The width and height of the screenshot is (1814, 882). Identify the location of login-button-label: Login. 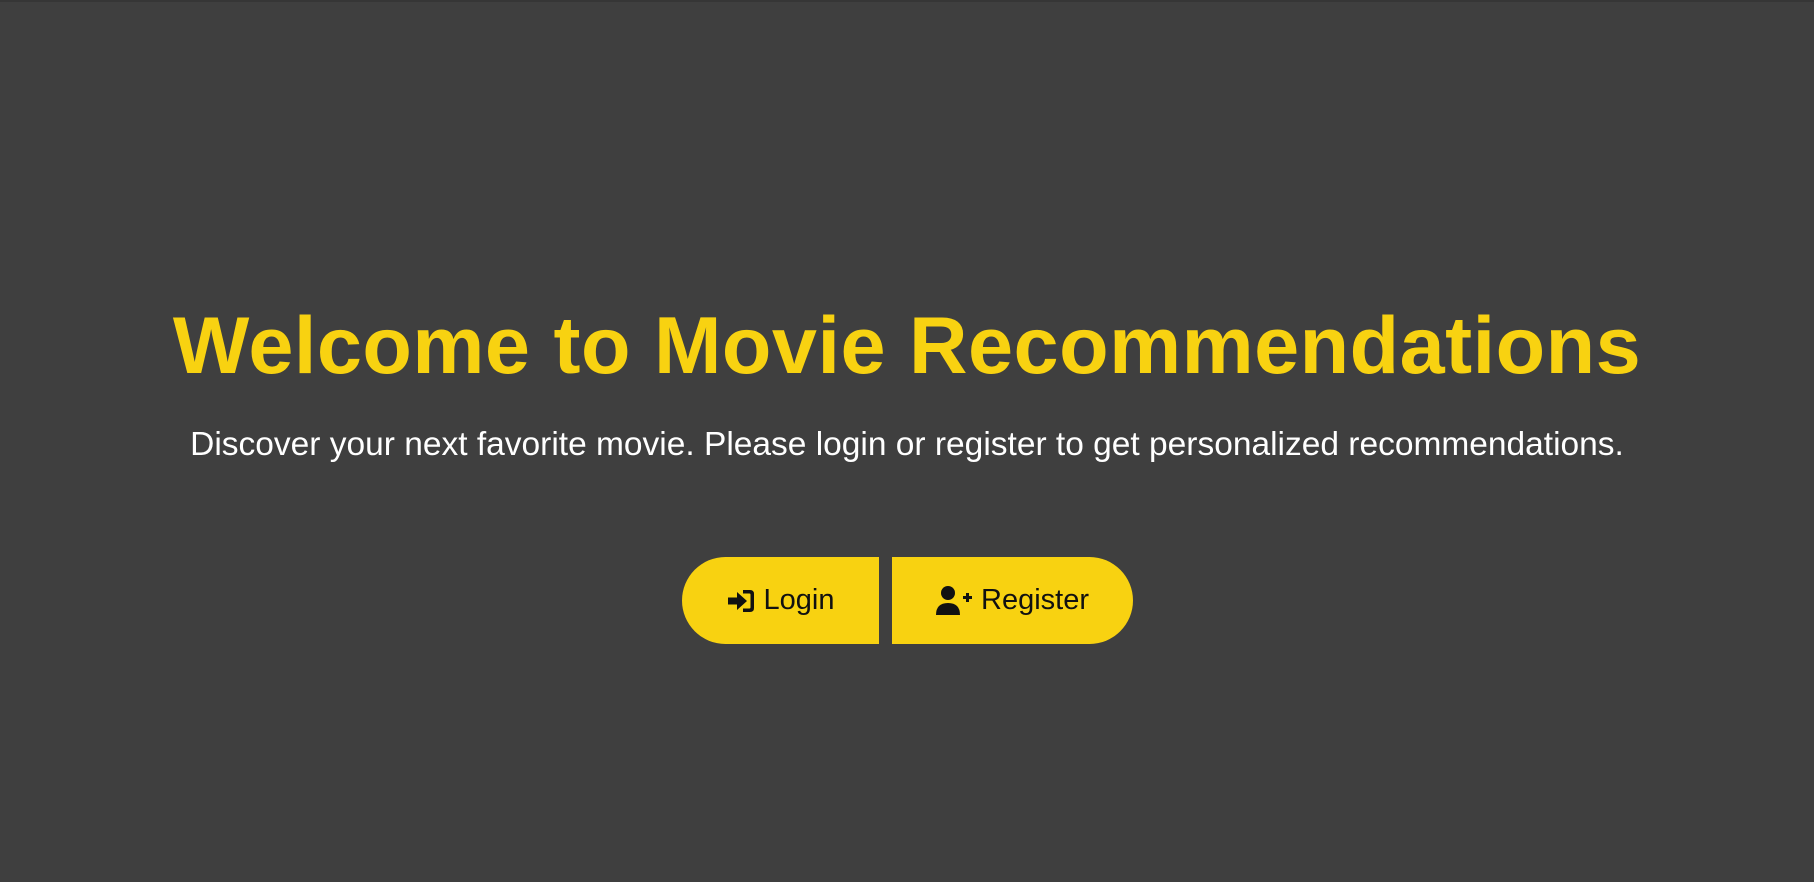
(799, 600).